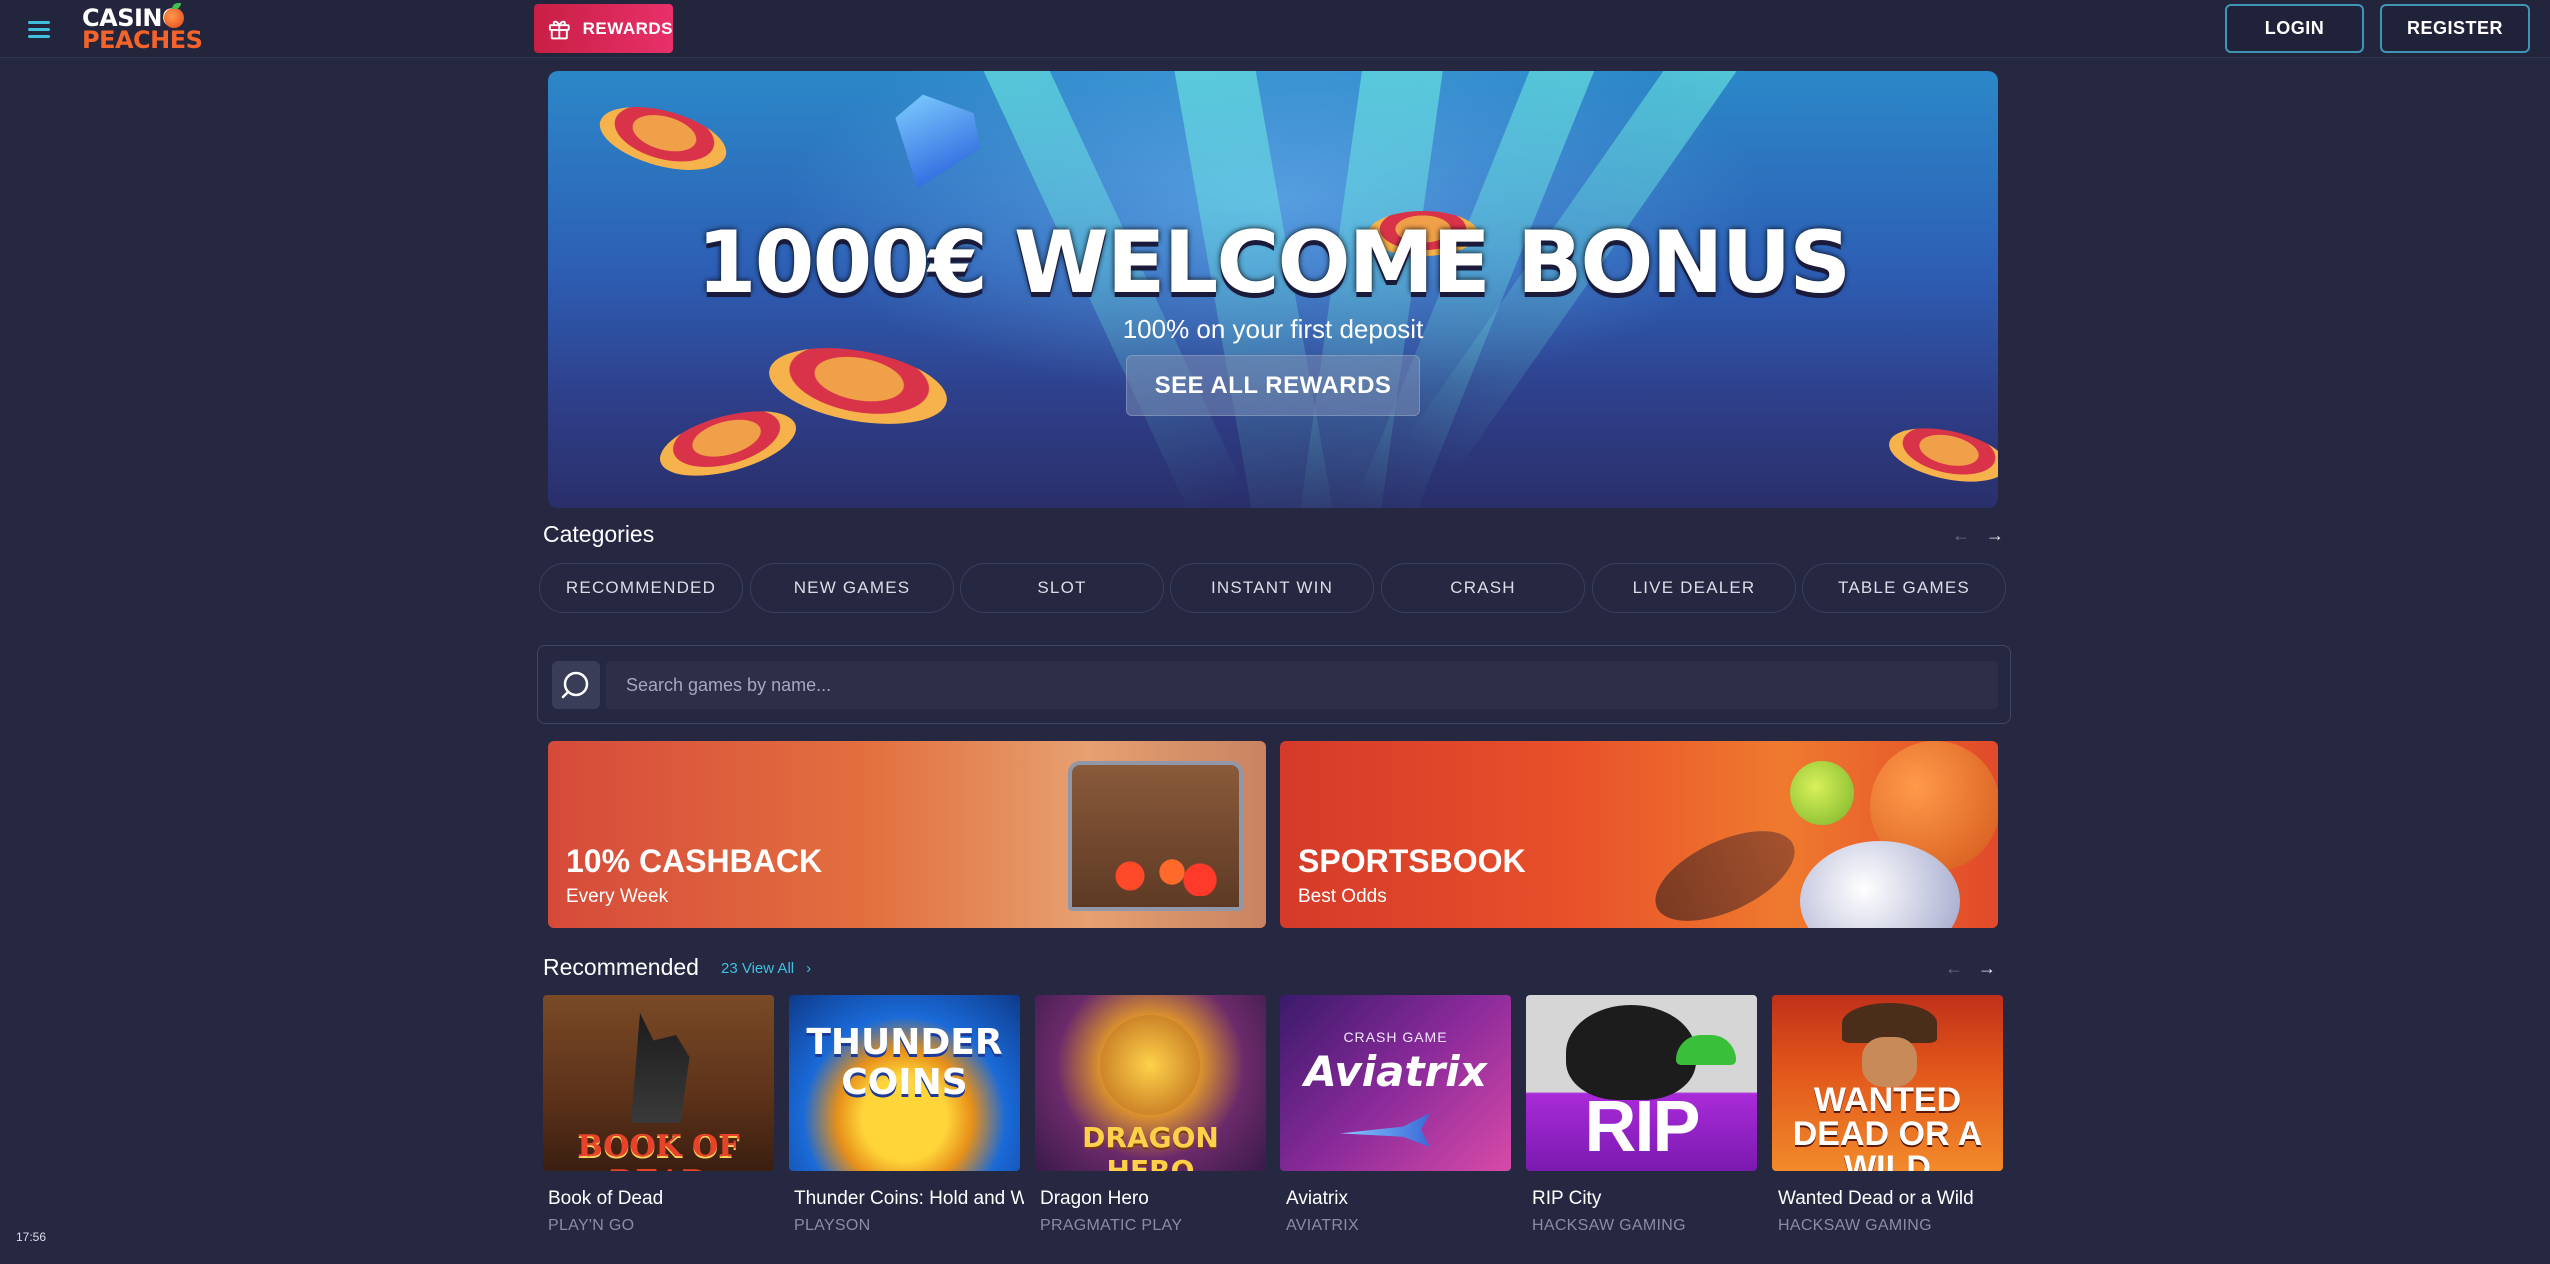  Describe the element at coordinates (694, 861) in the screenshot. I see `cashback-title: 10% CASHBACK` at that location.